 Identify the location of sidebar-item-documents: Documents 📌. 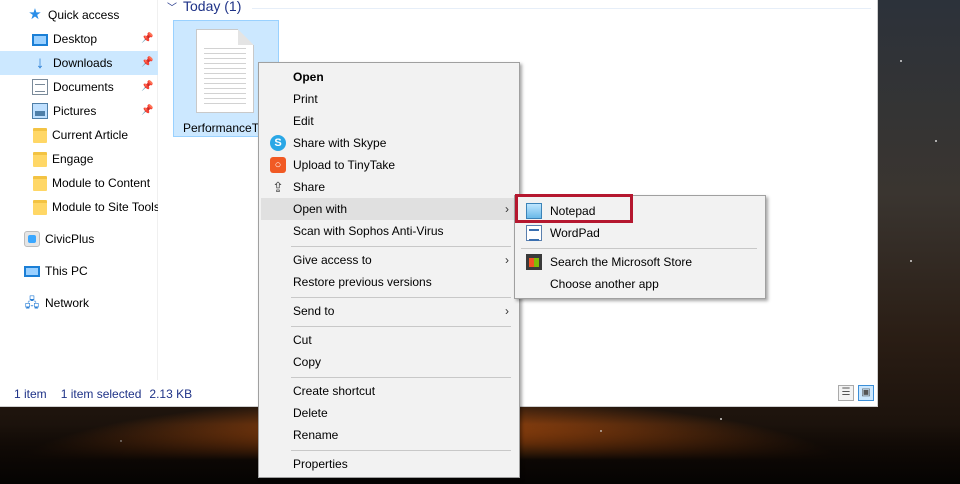
(79, 87).